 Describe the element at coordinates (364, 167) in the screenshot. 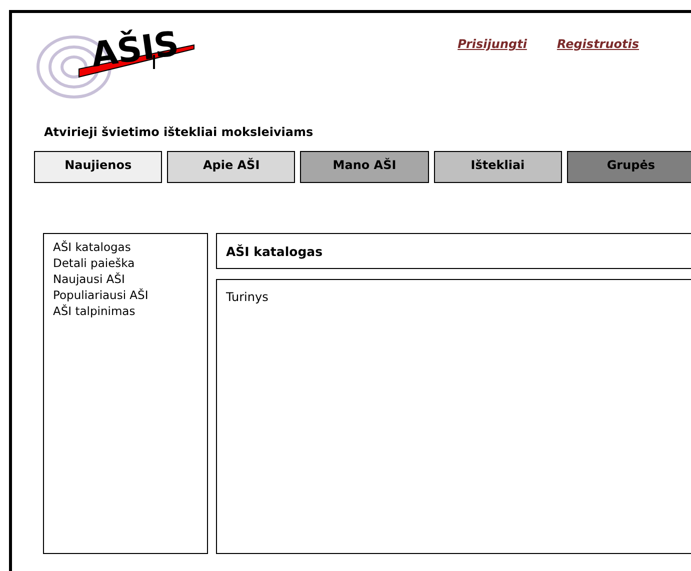

I see `nav-tab: Mano AŠI` at that location.